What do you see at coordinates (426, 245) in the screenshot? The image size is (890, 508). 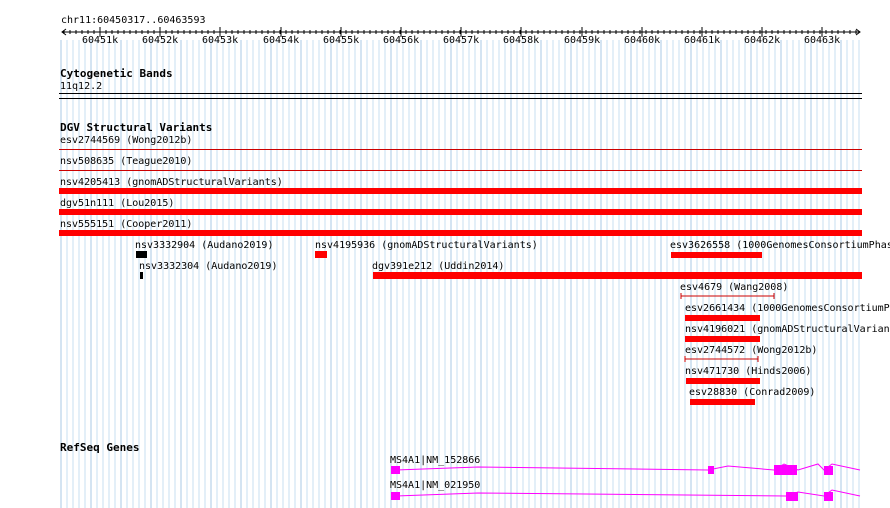 I see `variant-label: nsv4195936 (gnomADStructuralVariants)` at bounding box center [426, 245].